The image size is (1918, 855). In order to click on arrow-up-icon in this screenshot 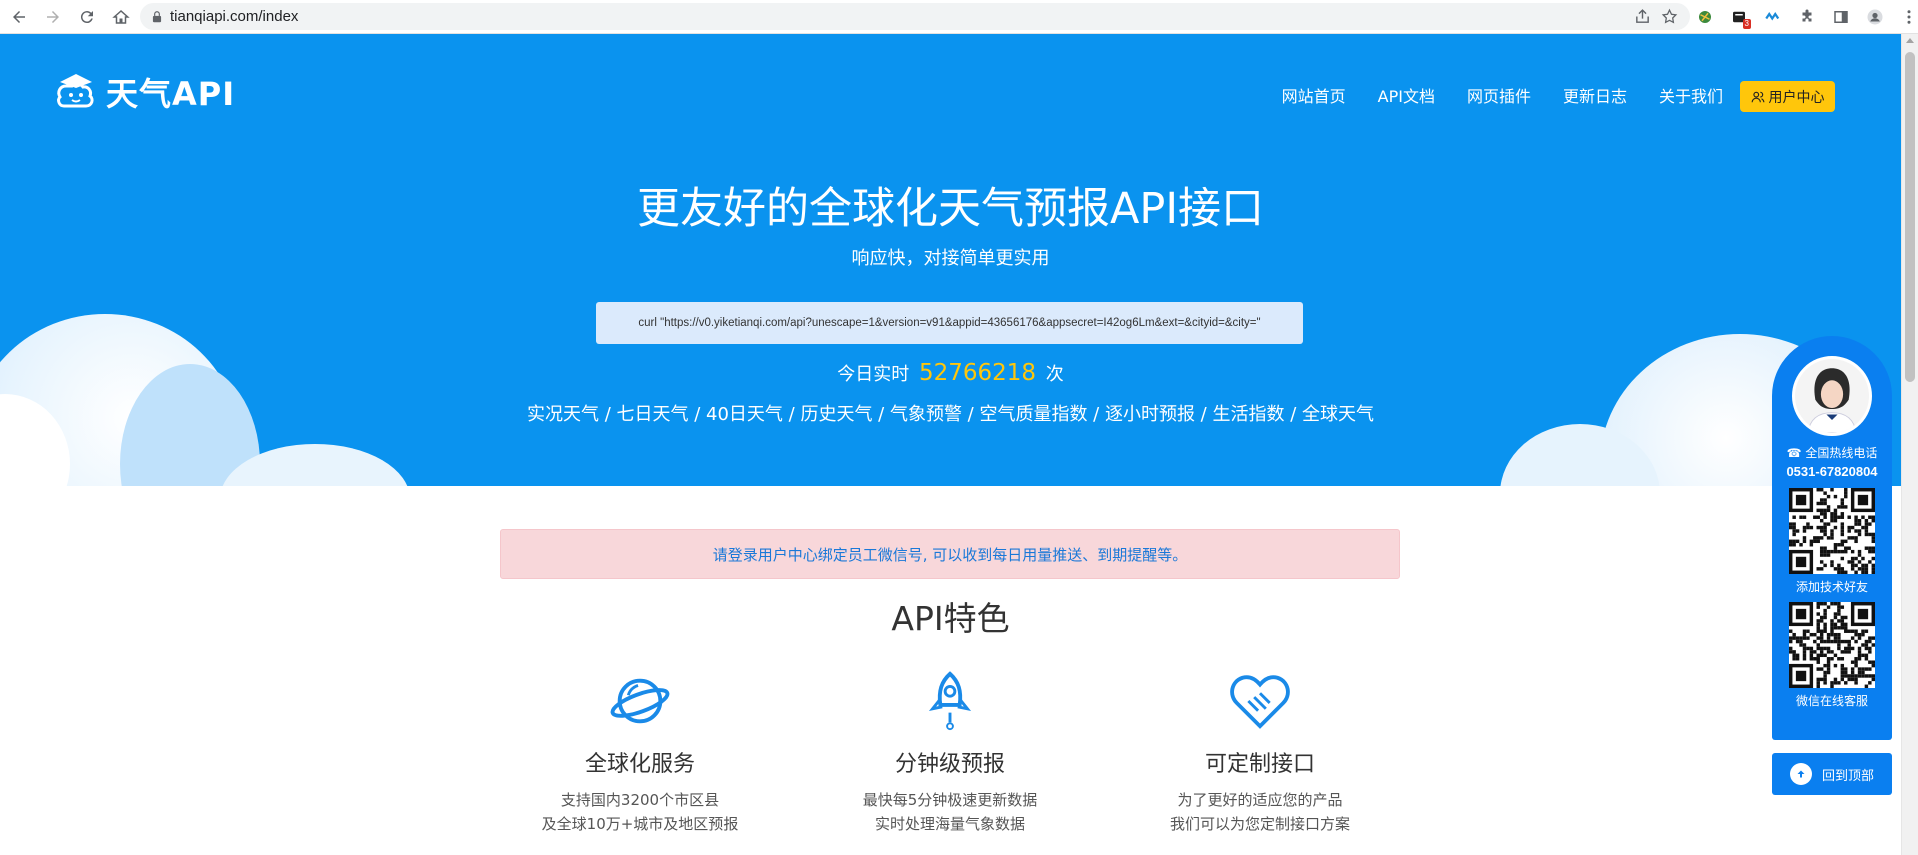, I will do `click(1800, 774)`.